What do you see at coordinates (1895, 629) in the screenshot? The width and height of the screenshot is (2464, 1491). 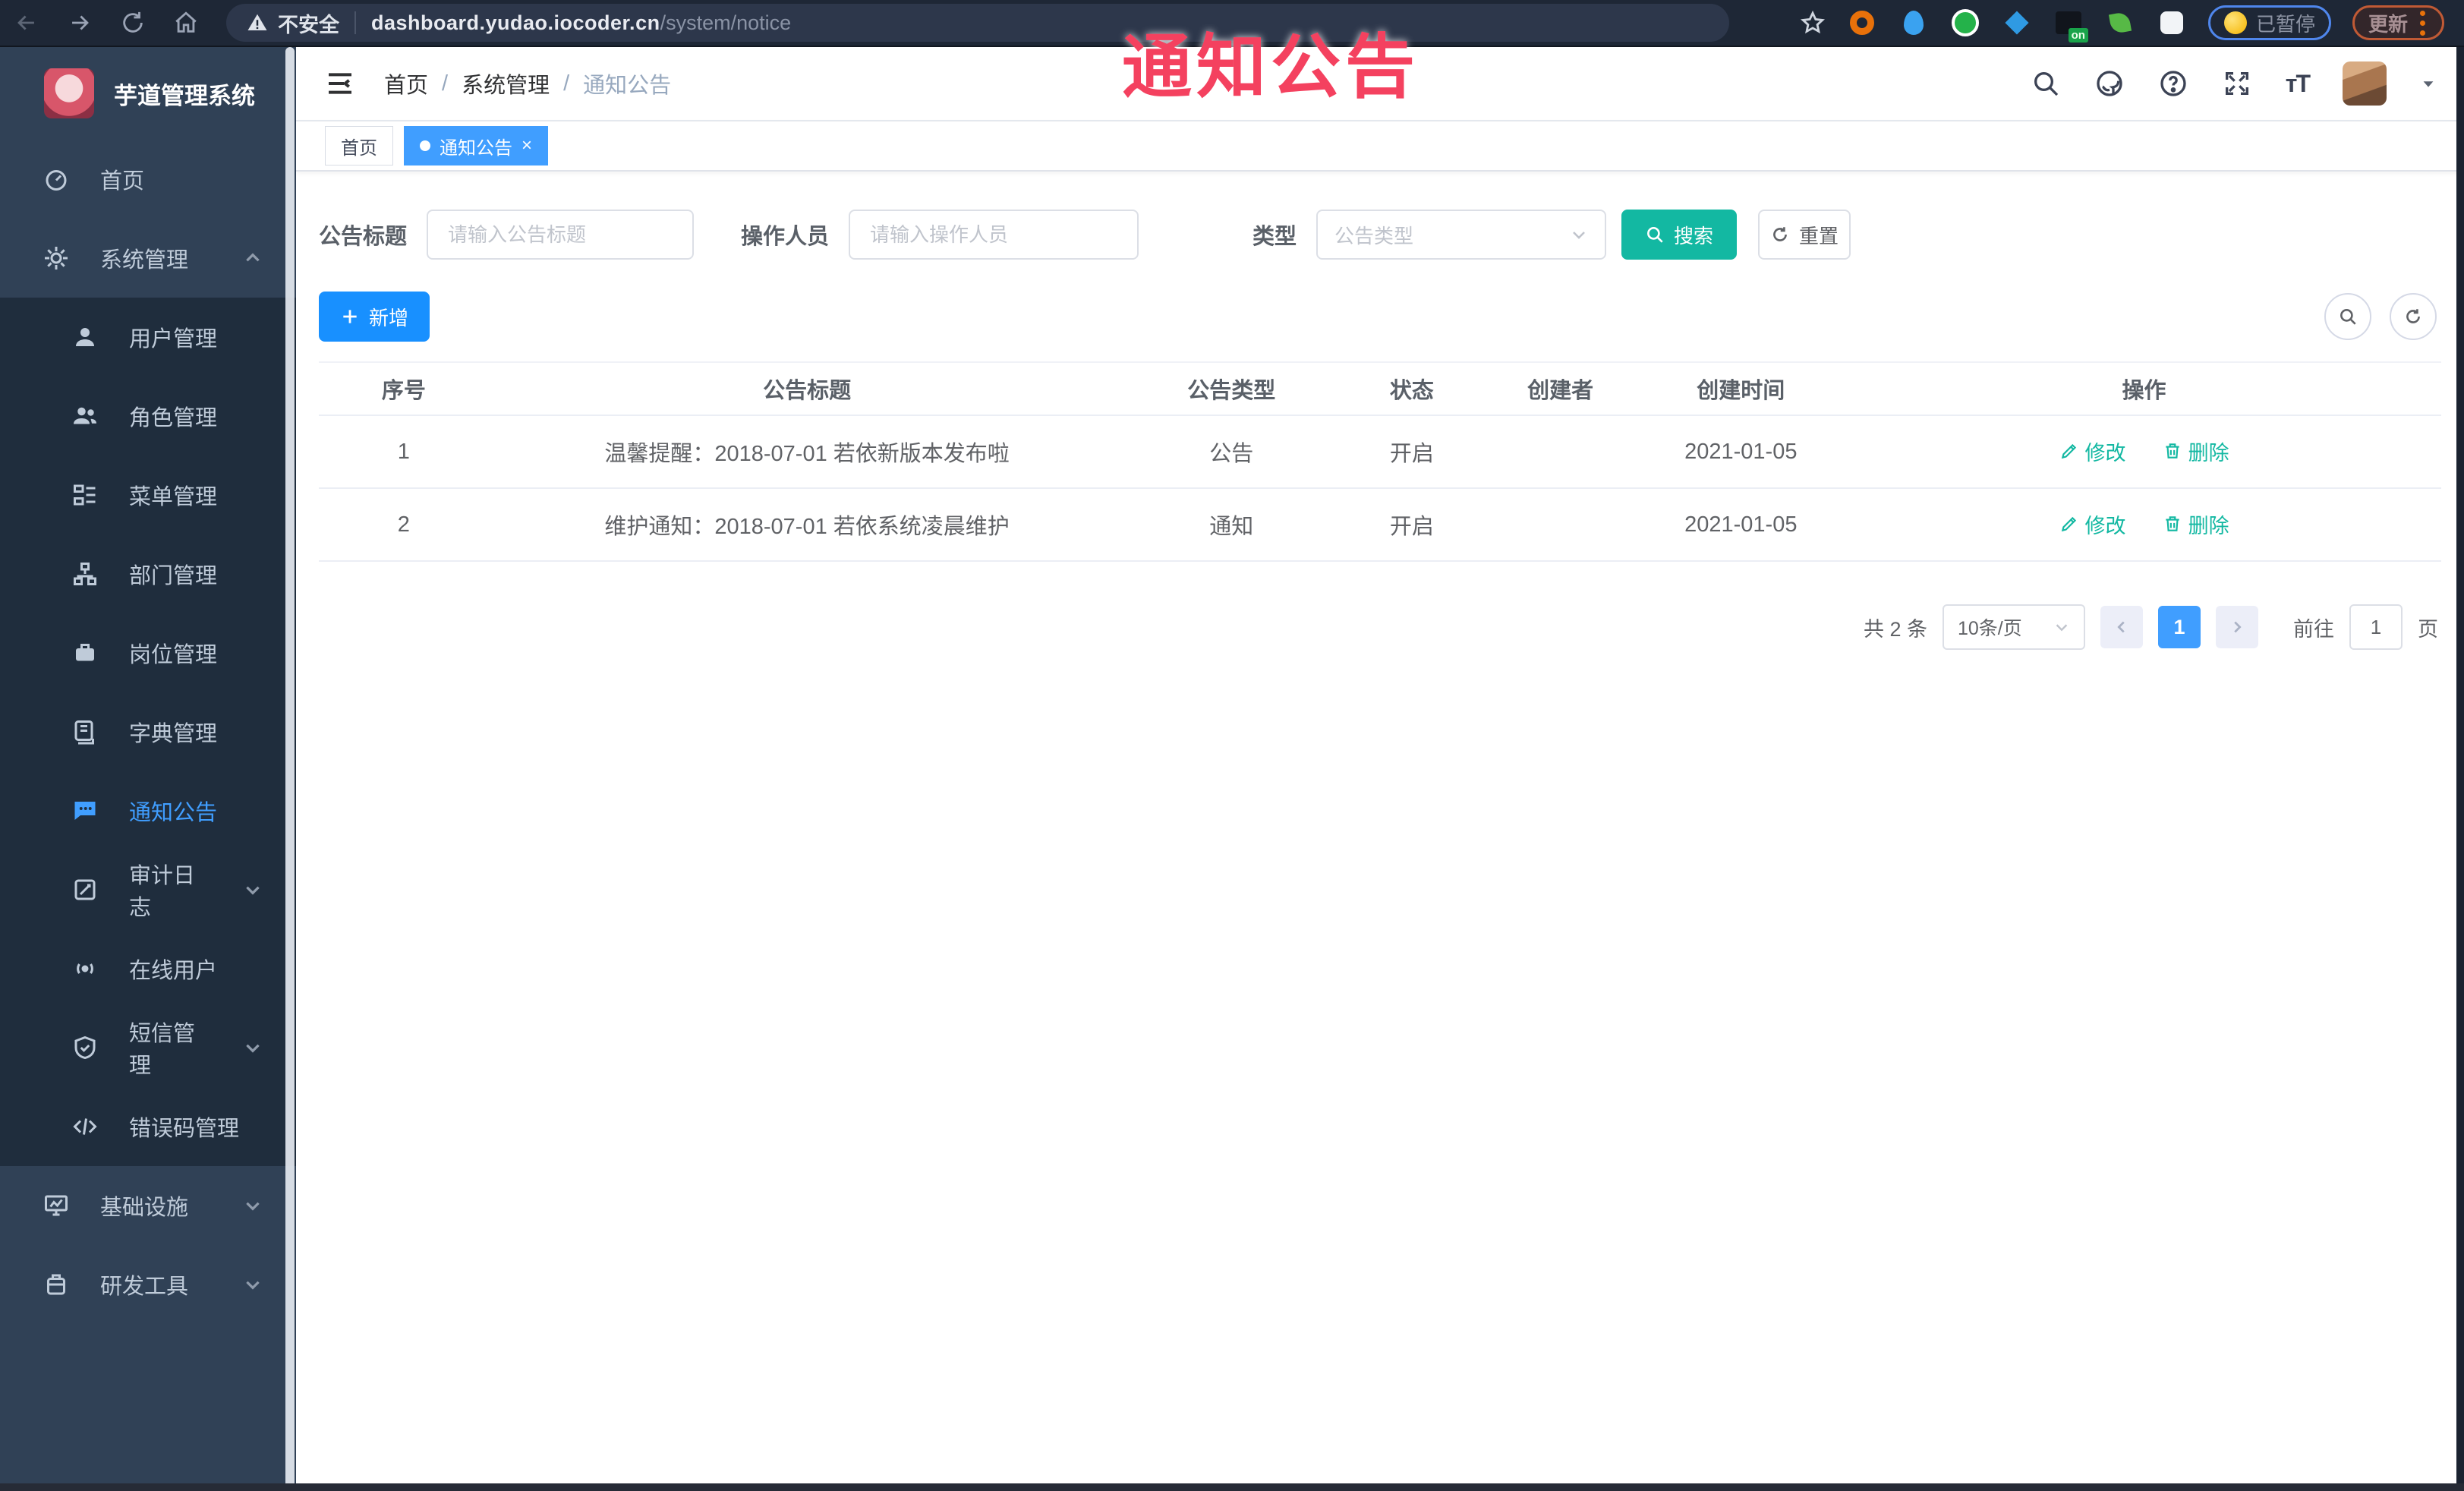 I see `total-count: 共 2 条` at bounding box center [1895, 629].